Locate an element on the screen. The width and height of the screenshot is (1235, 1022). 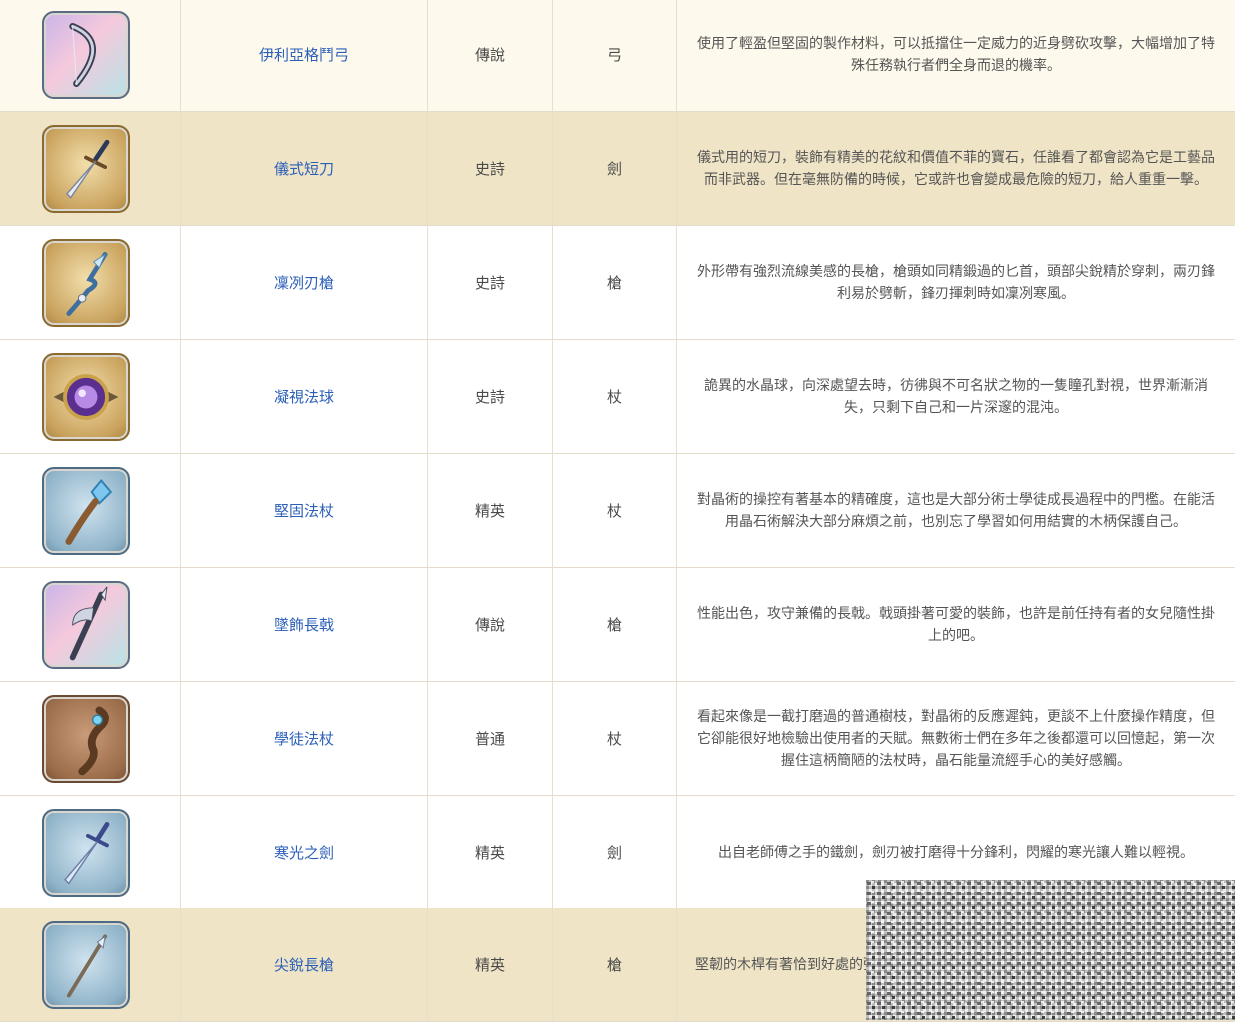
sword-icon is located at coordinates (86, 852).